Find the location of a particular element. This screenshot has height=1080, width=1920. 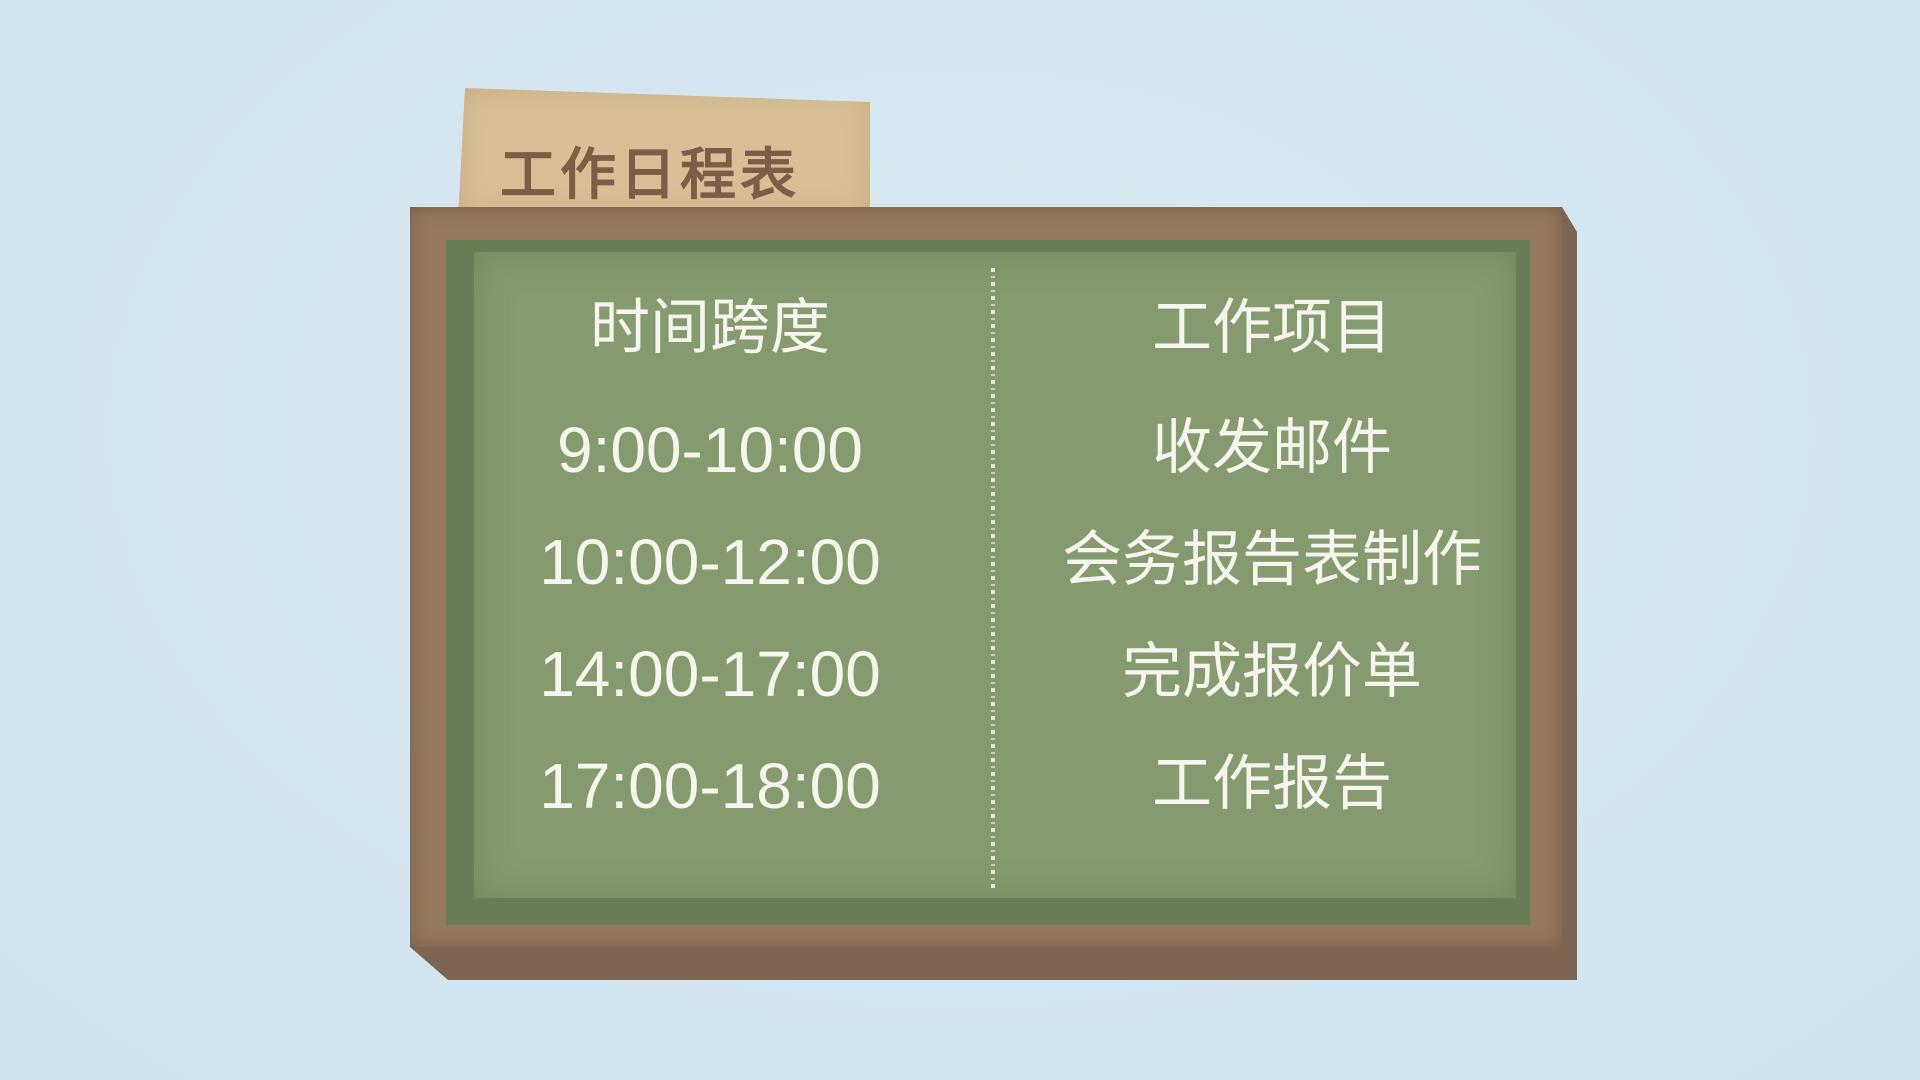

row-time: 10:00-12:00 is located at coordinates (710, 562).